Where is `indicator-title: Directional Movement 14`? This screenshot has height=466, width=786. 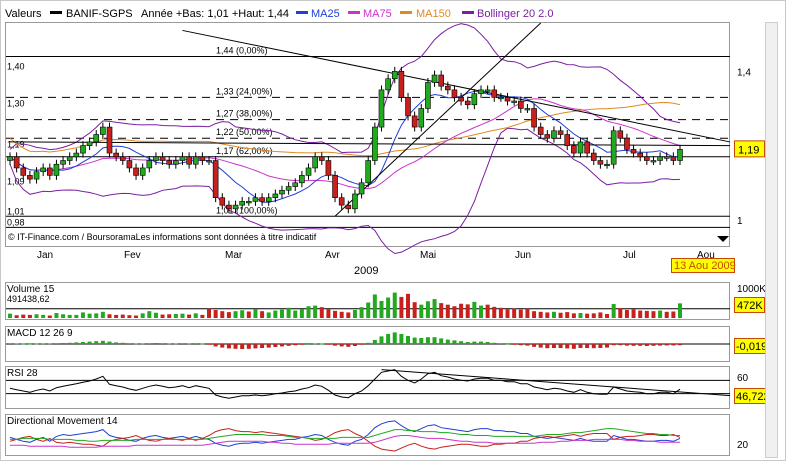 indicator-title: Directional Movement 14 is located at coordinates (62, 421).